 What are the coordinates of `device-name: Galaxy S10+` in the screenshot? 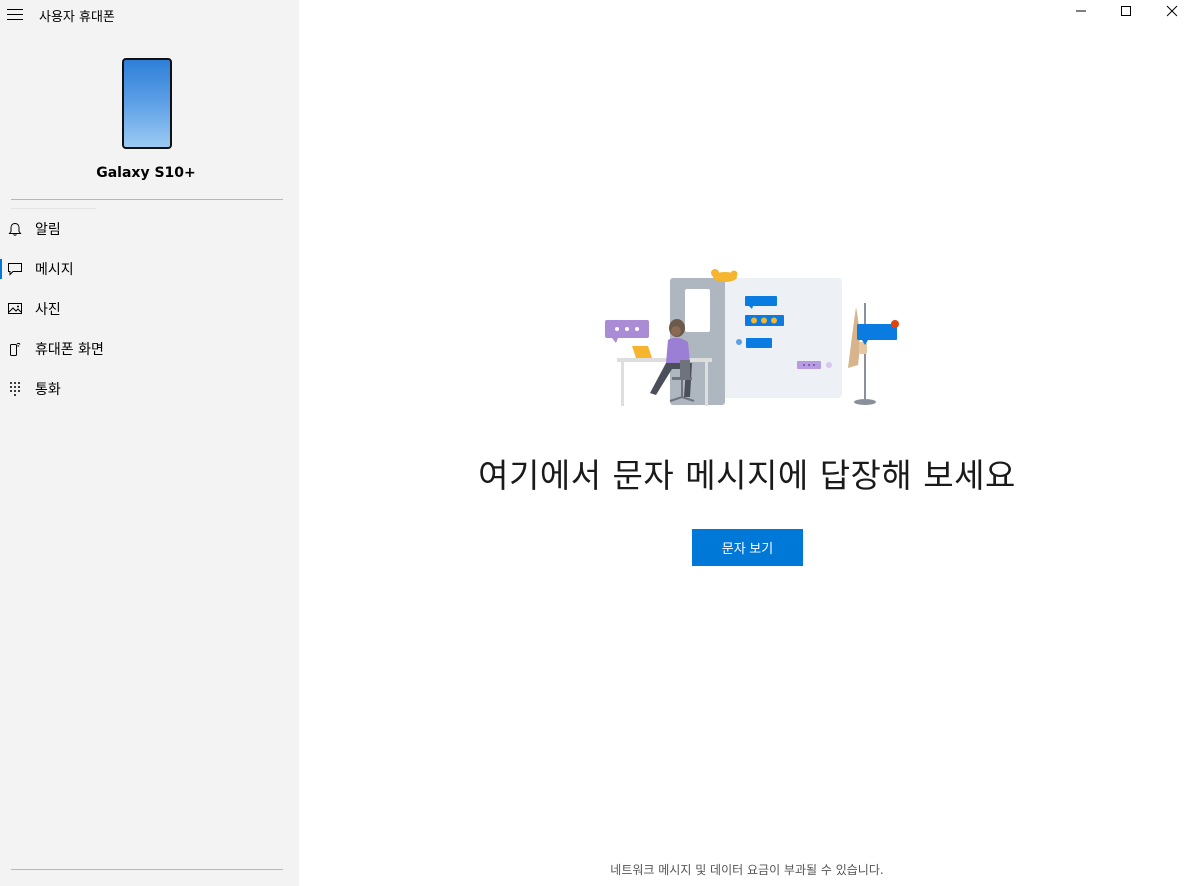 It's located at (146, 173).